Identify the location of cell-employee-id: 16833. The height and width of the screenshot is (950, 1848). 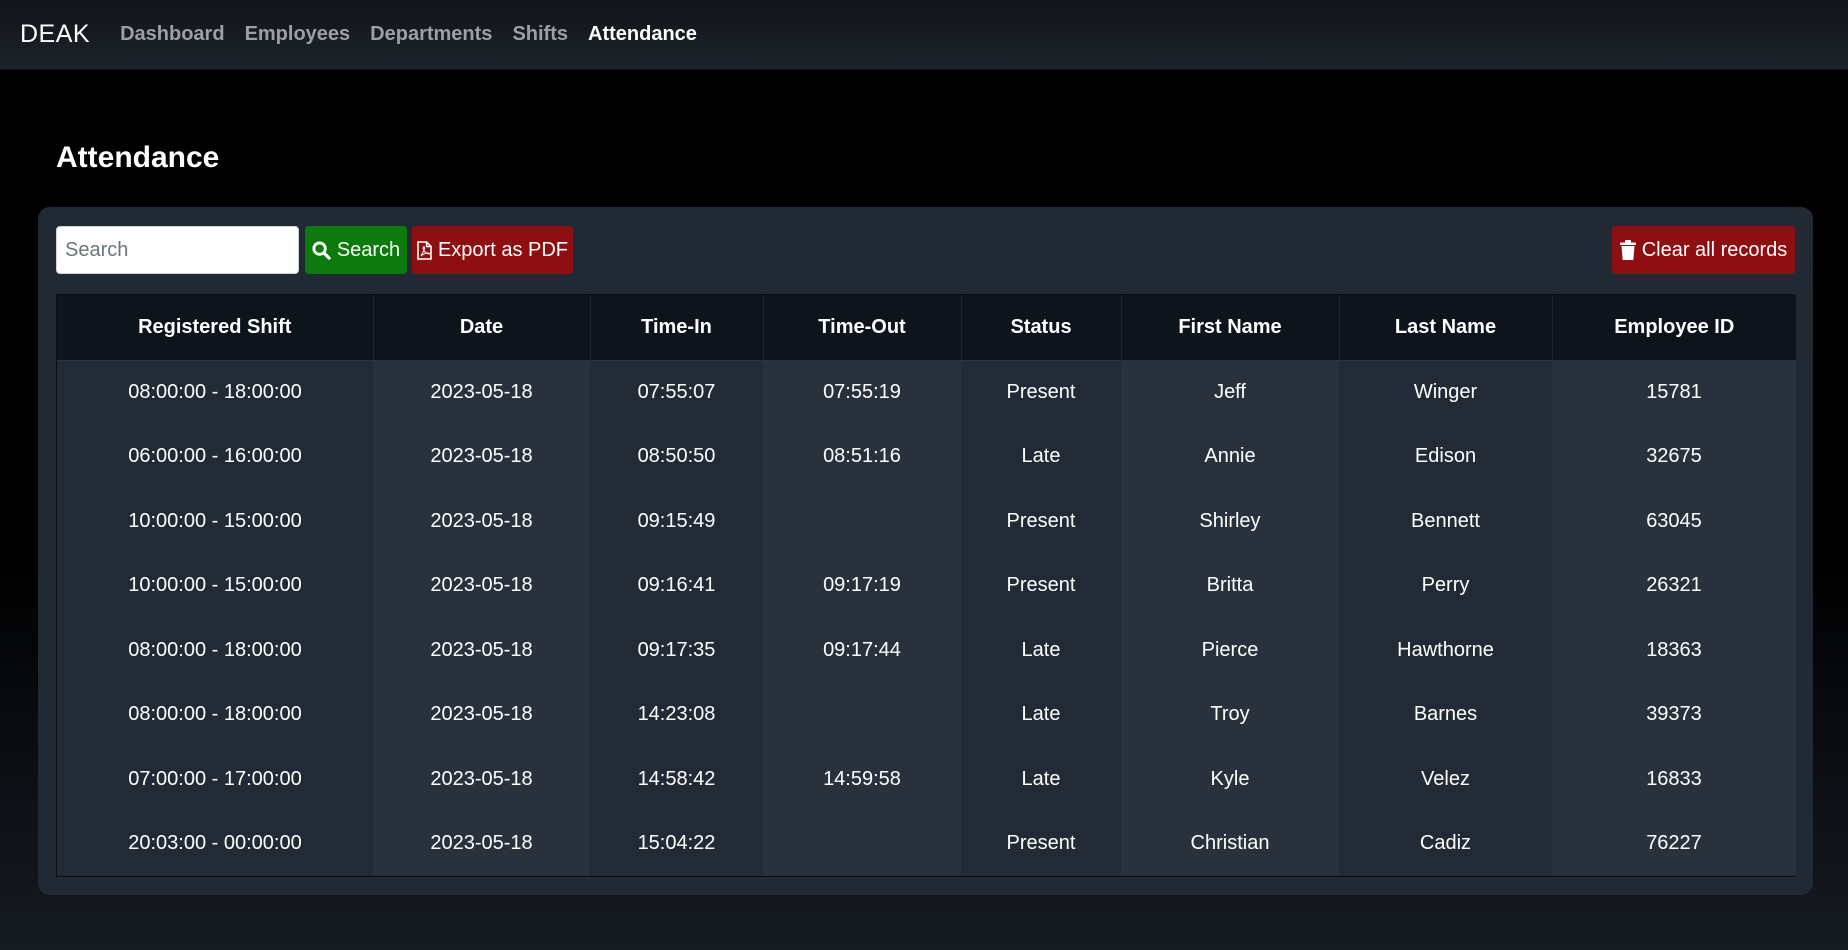
(1674, 779).